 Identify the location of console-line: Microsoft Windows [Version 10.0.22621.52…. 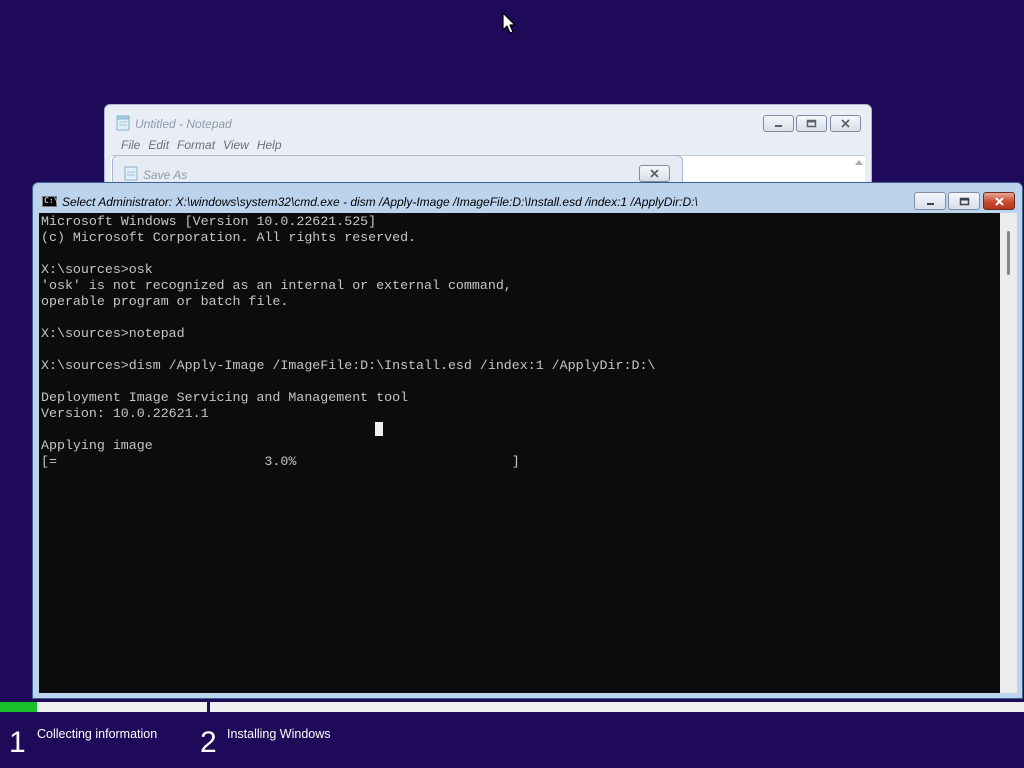
(209, 221).